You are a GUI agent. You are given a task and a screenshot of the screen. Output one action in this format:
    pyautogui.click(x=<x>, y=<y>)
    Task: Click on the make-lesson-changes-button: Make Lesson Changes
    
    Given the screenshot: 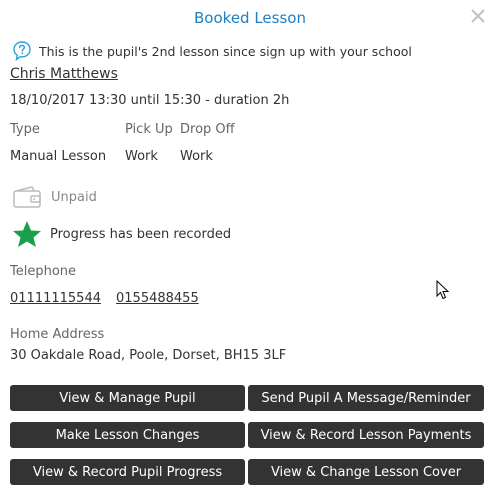 What is the action you would take?
    pyautogui.click(x=127, y=435)
    